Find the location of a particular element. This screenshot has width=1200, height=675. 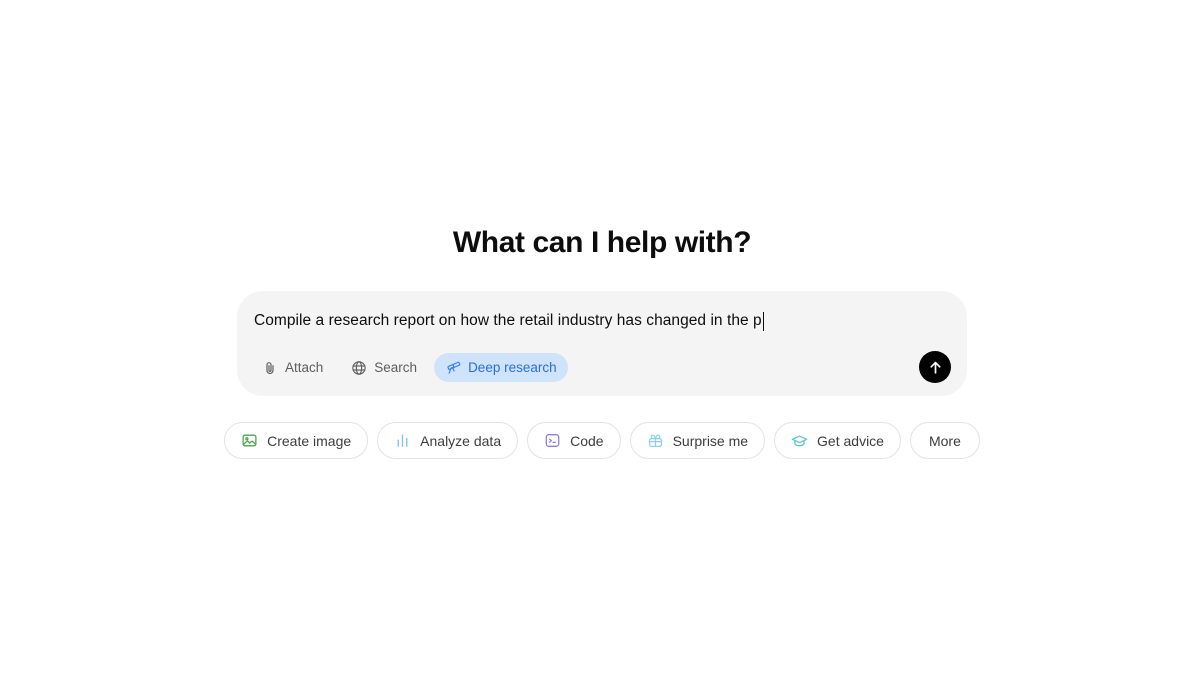

chip-analyze-data-label: Analyze data is located at coordinates (461, 440).